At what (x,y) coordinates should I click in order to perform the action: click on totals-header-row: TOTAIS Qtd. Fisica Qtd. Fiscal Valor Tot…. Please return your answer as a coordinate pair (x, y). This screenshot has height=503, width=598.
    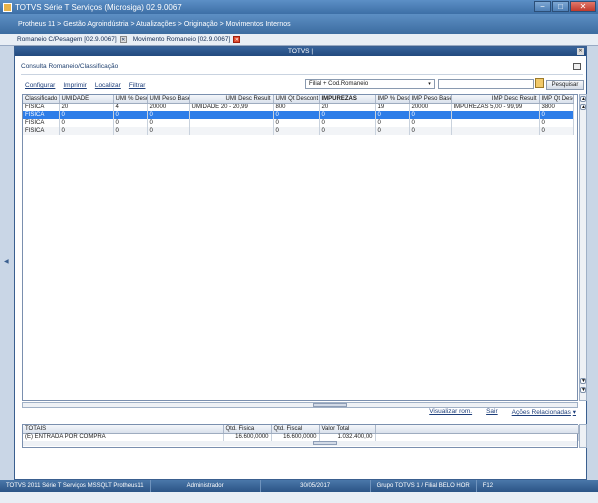
    Looking at the image, I should click on (301, 429).